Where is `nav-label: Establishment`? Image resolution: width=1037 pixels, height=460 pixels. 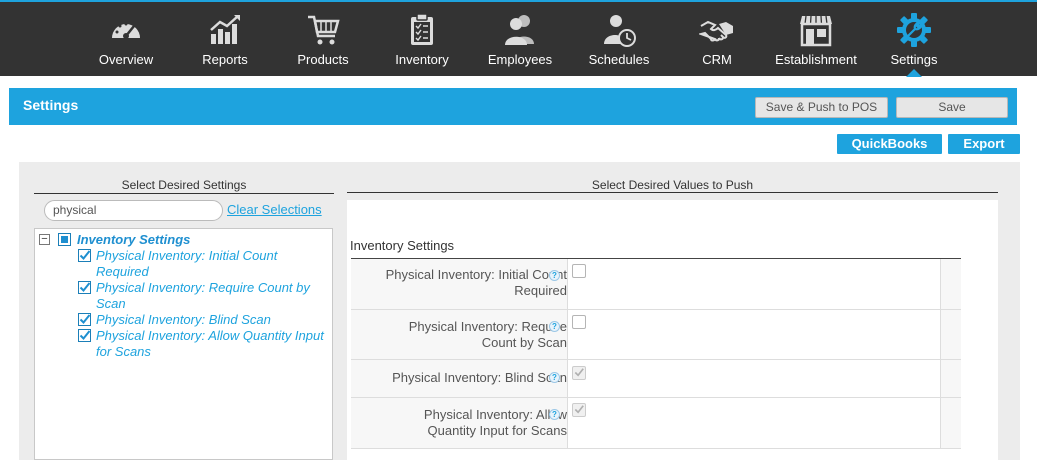
nav-label: Establishment is located at coordinates (816, 59).